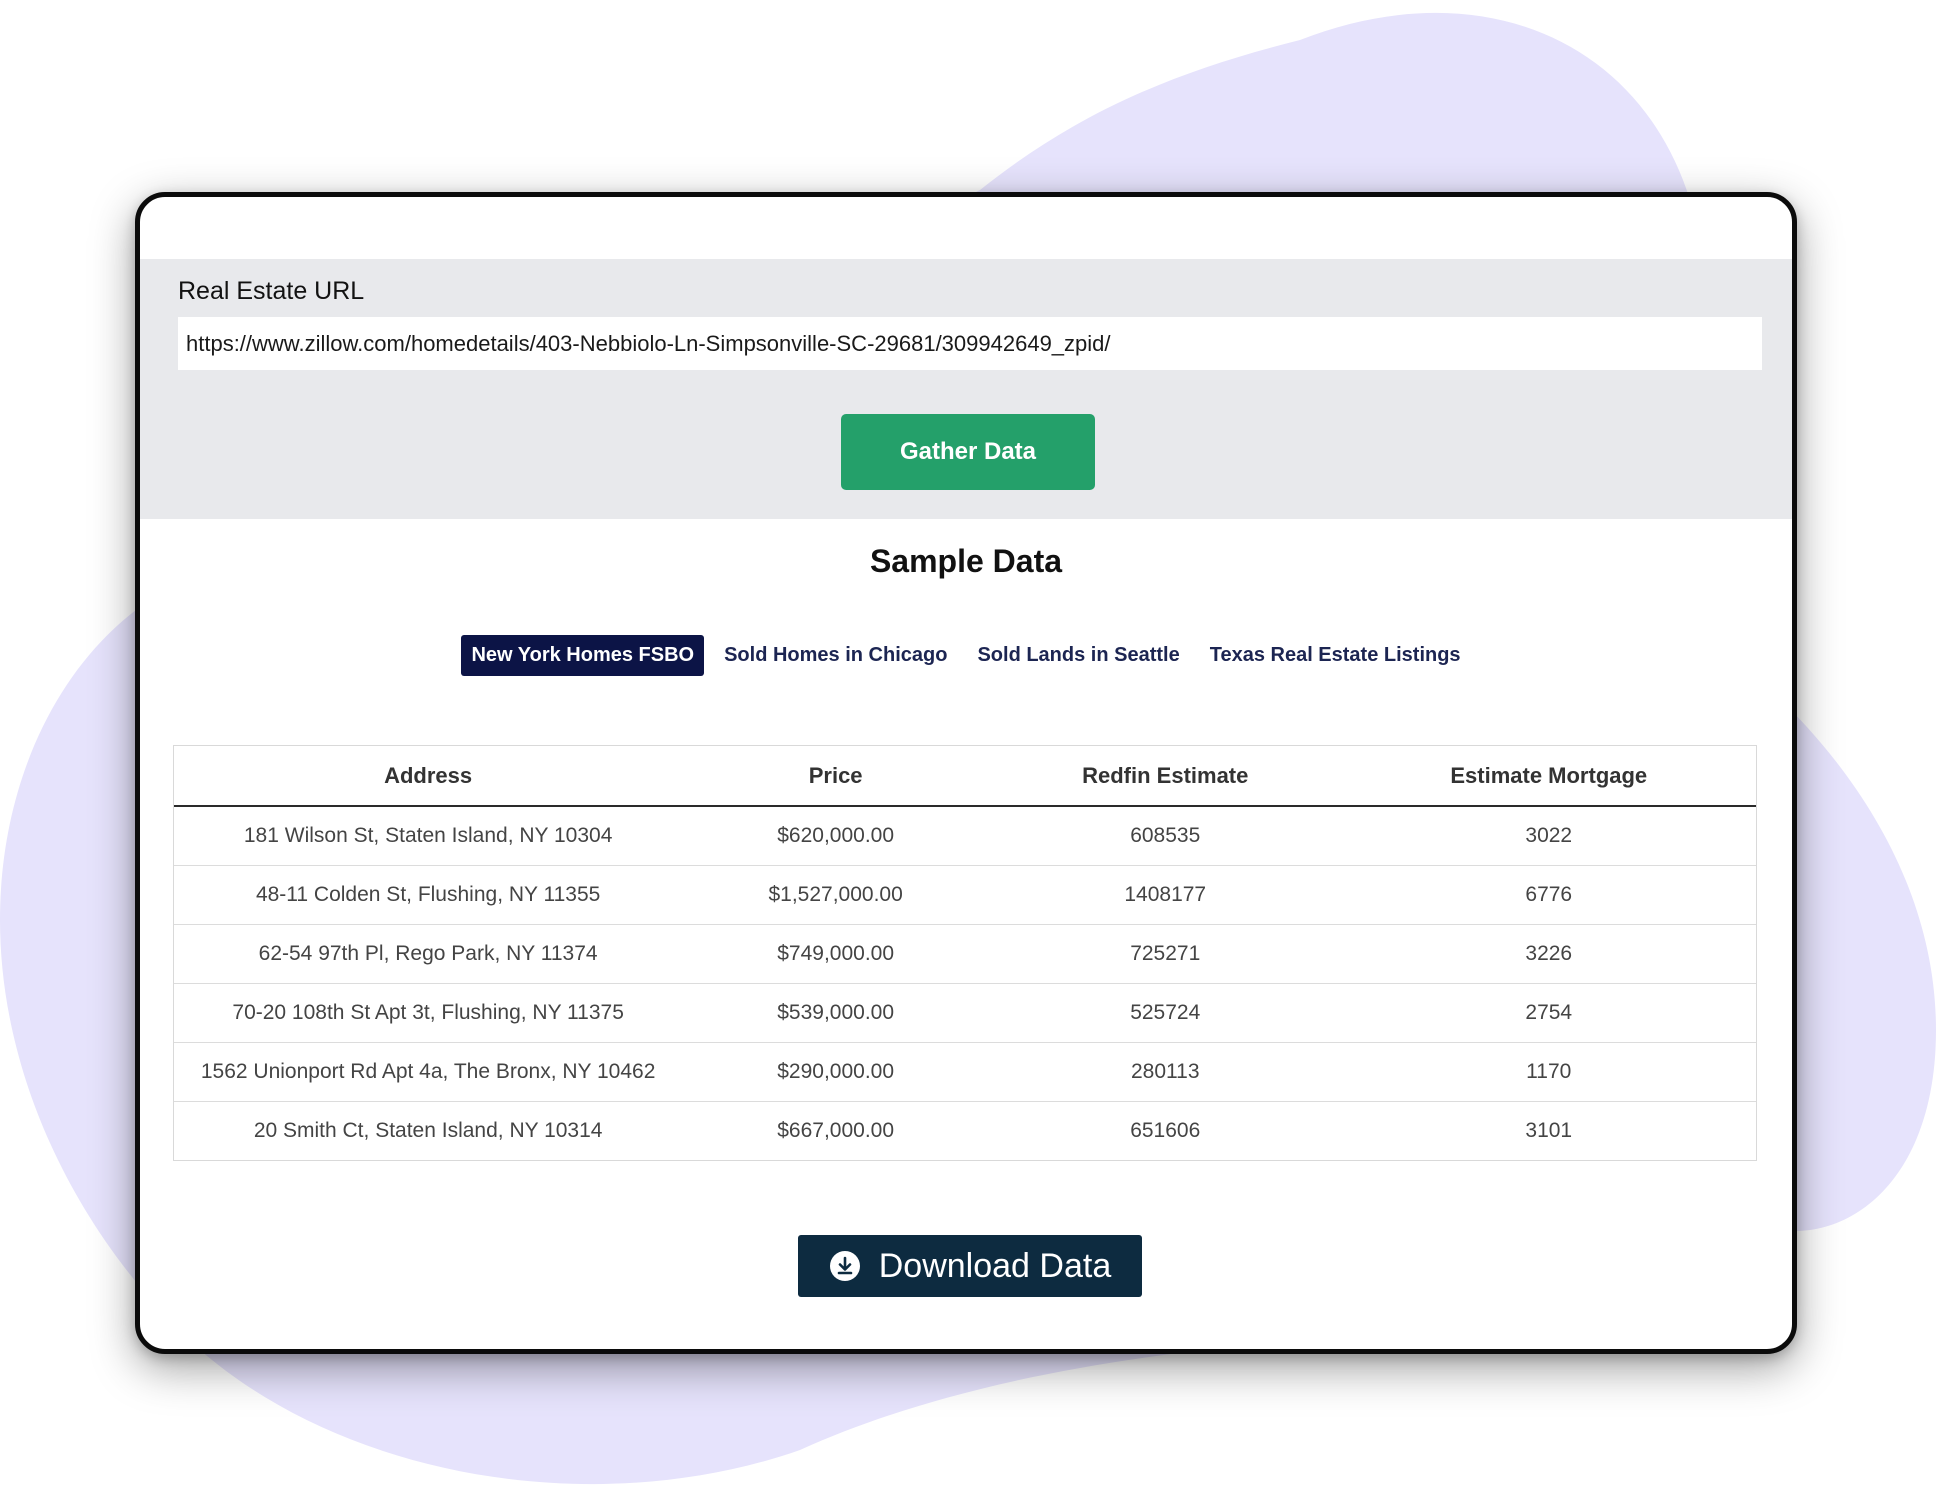 The height and width of the screenshot is (1493, 1936). Describe the element at coordinates (428, 835) in the screenshot. I see `cell-address: 181 Wilson St, Staten Island, NY 10304` at that location.